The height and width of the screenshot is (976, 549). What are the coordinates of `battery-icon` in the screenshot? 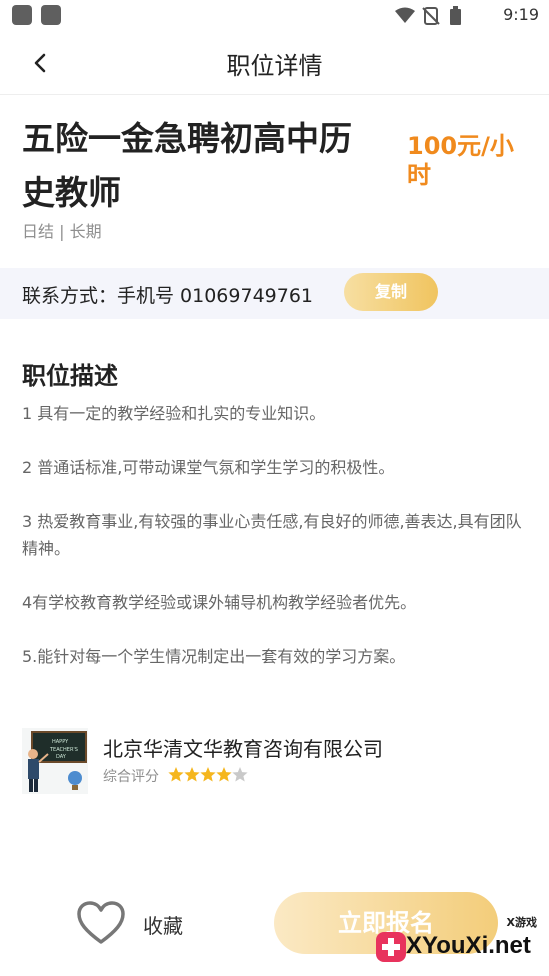 It's located at (455, 15).